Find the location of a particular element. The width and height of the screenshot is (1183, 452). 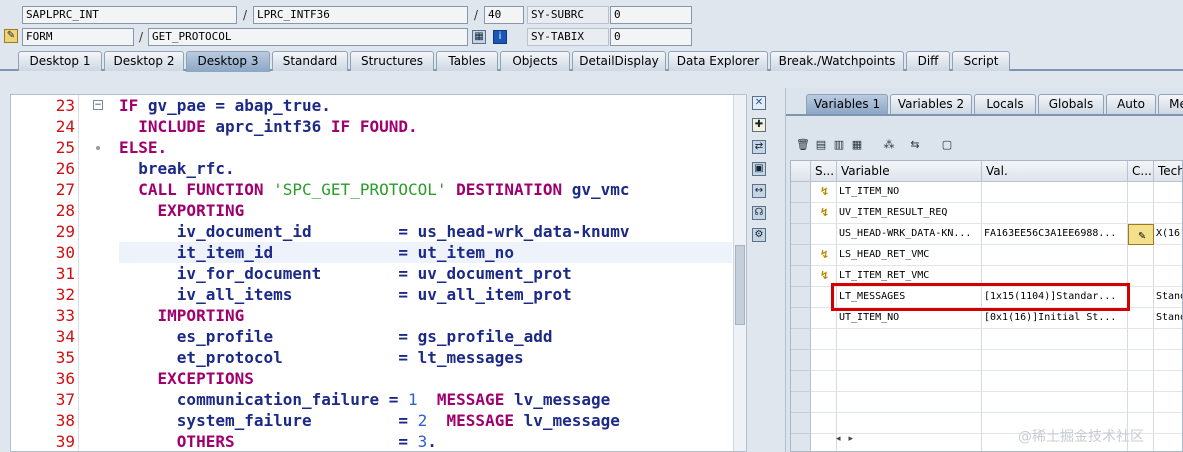

hierarchy-icon: ⁂ is located at coordinates (889, 145).